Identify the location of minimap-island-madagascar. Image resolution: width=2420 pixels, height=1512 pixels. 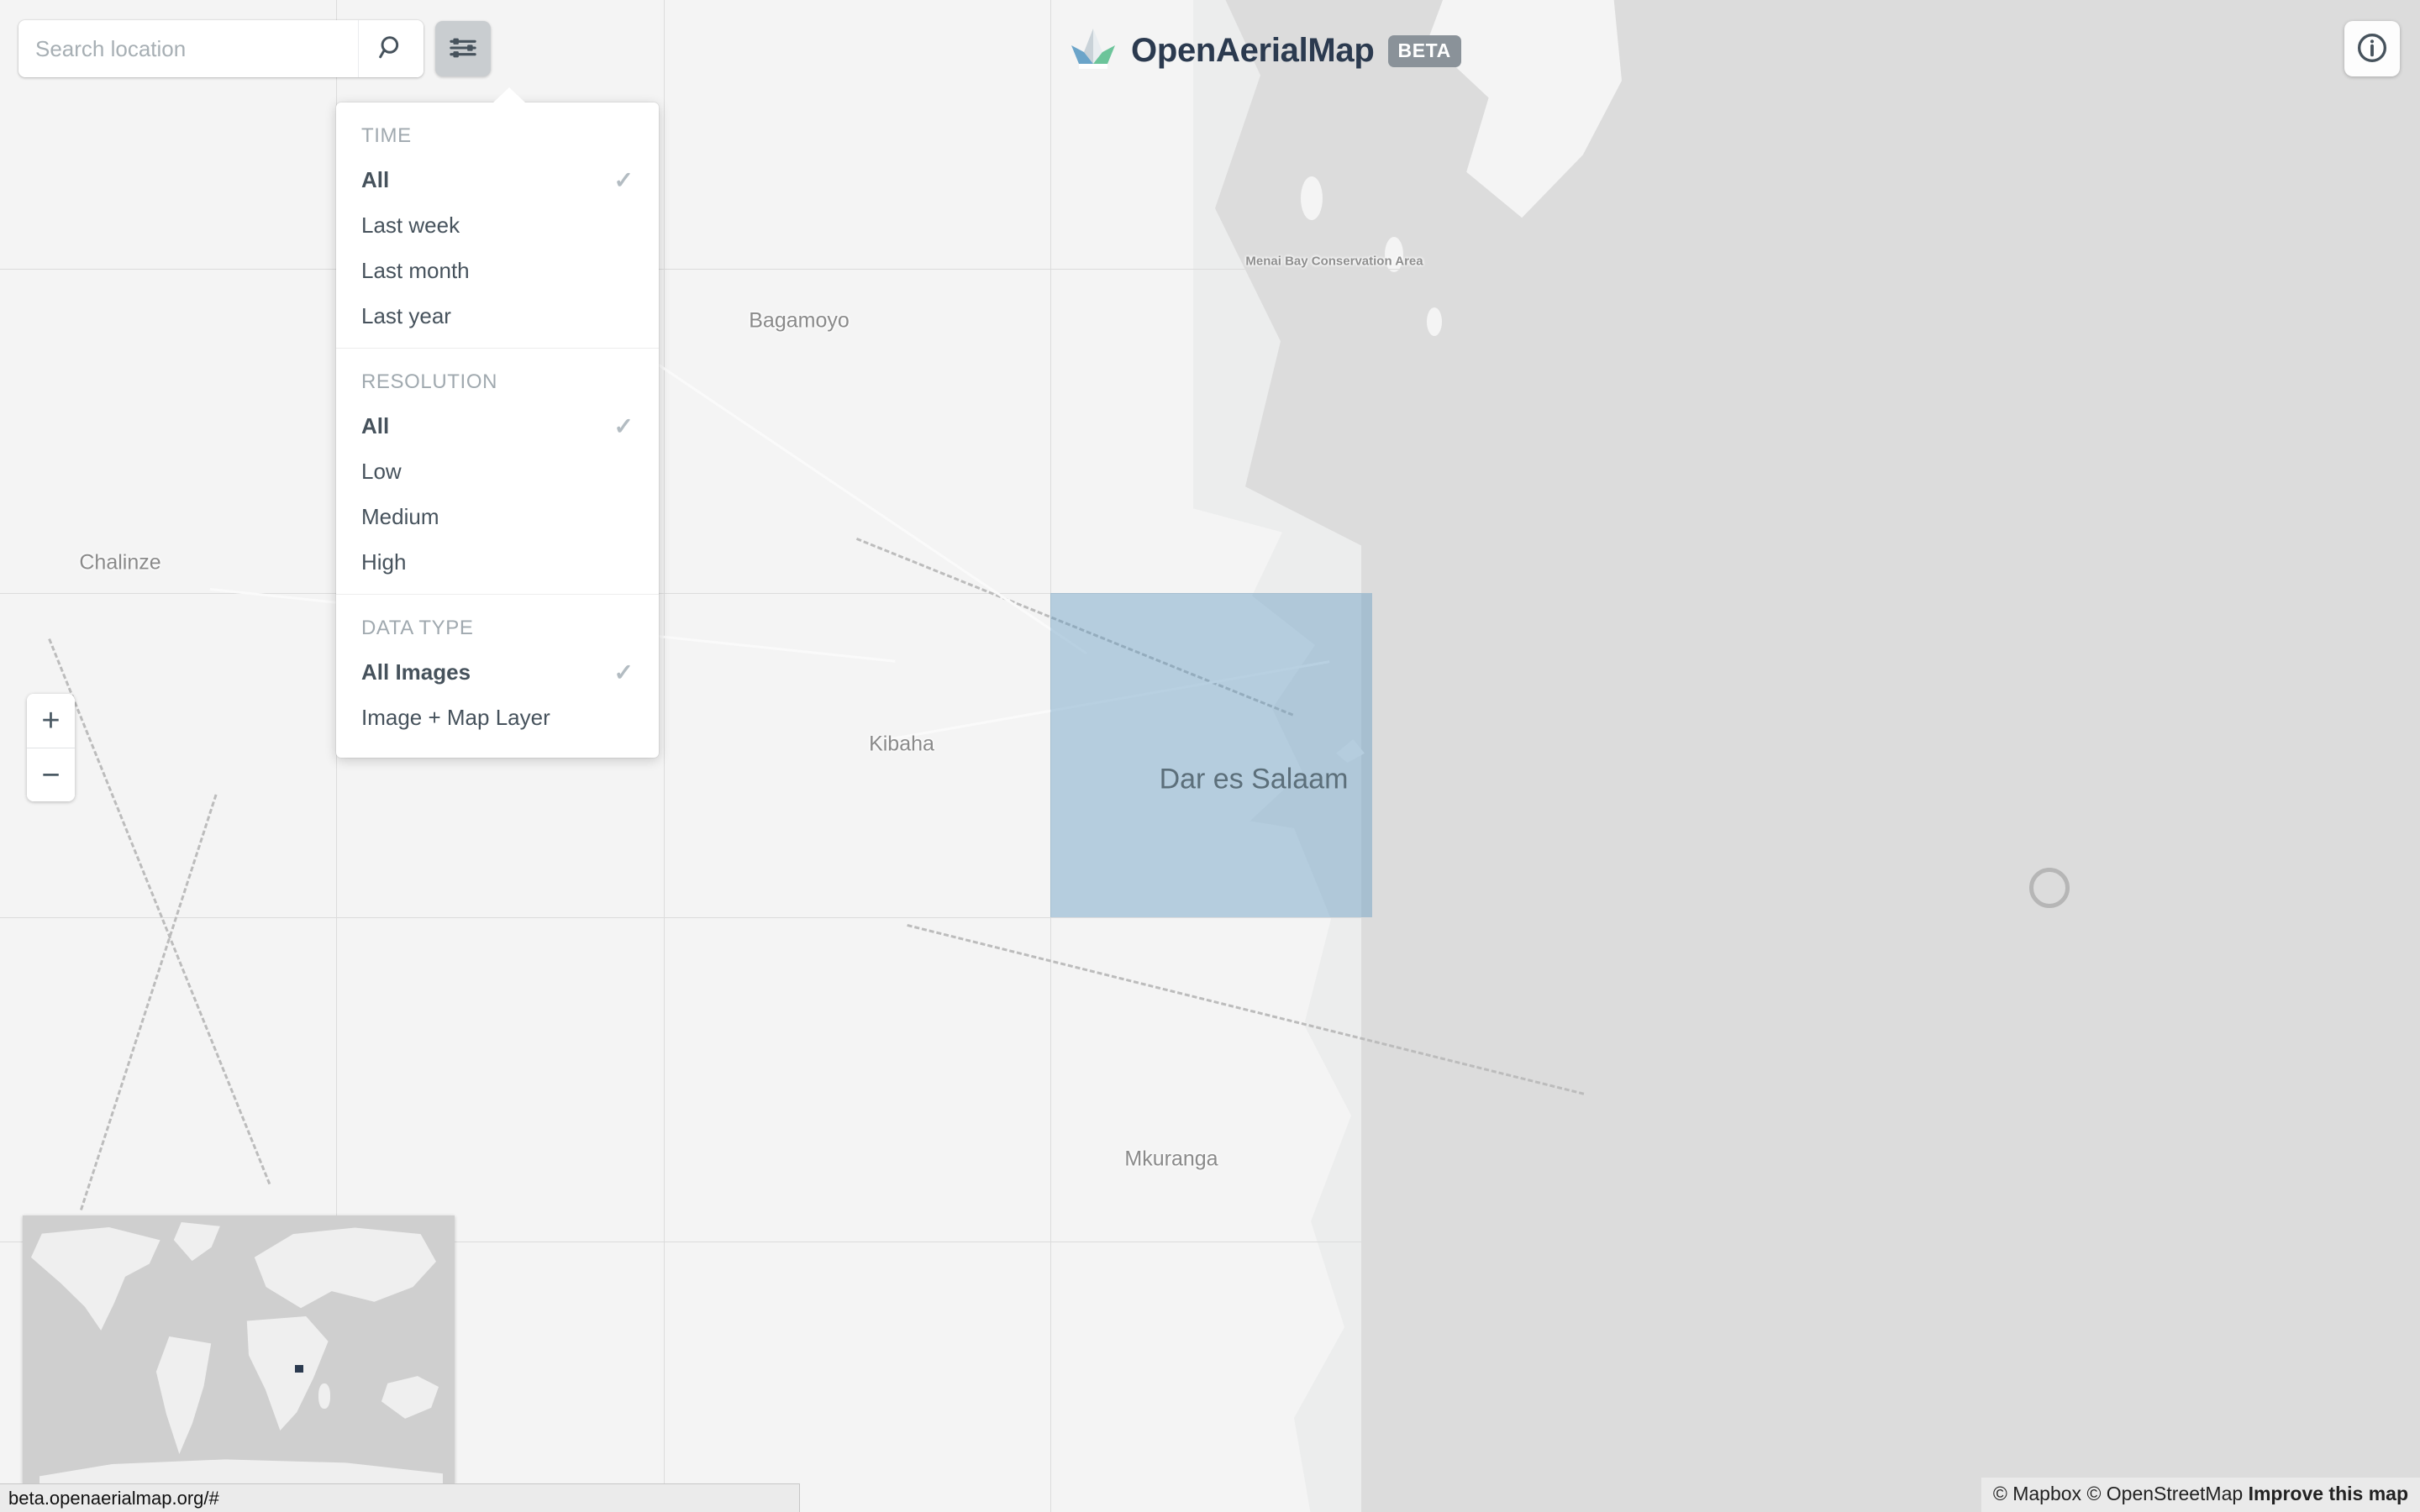
(324, 1396).